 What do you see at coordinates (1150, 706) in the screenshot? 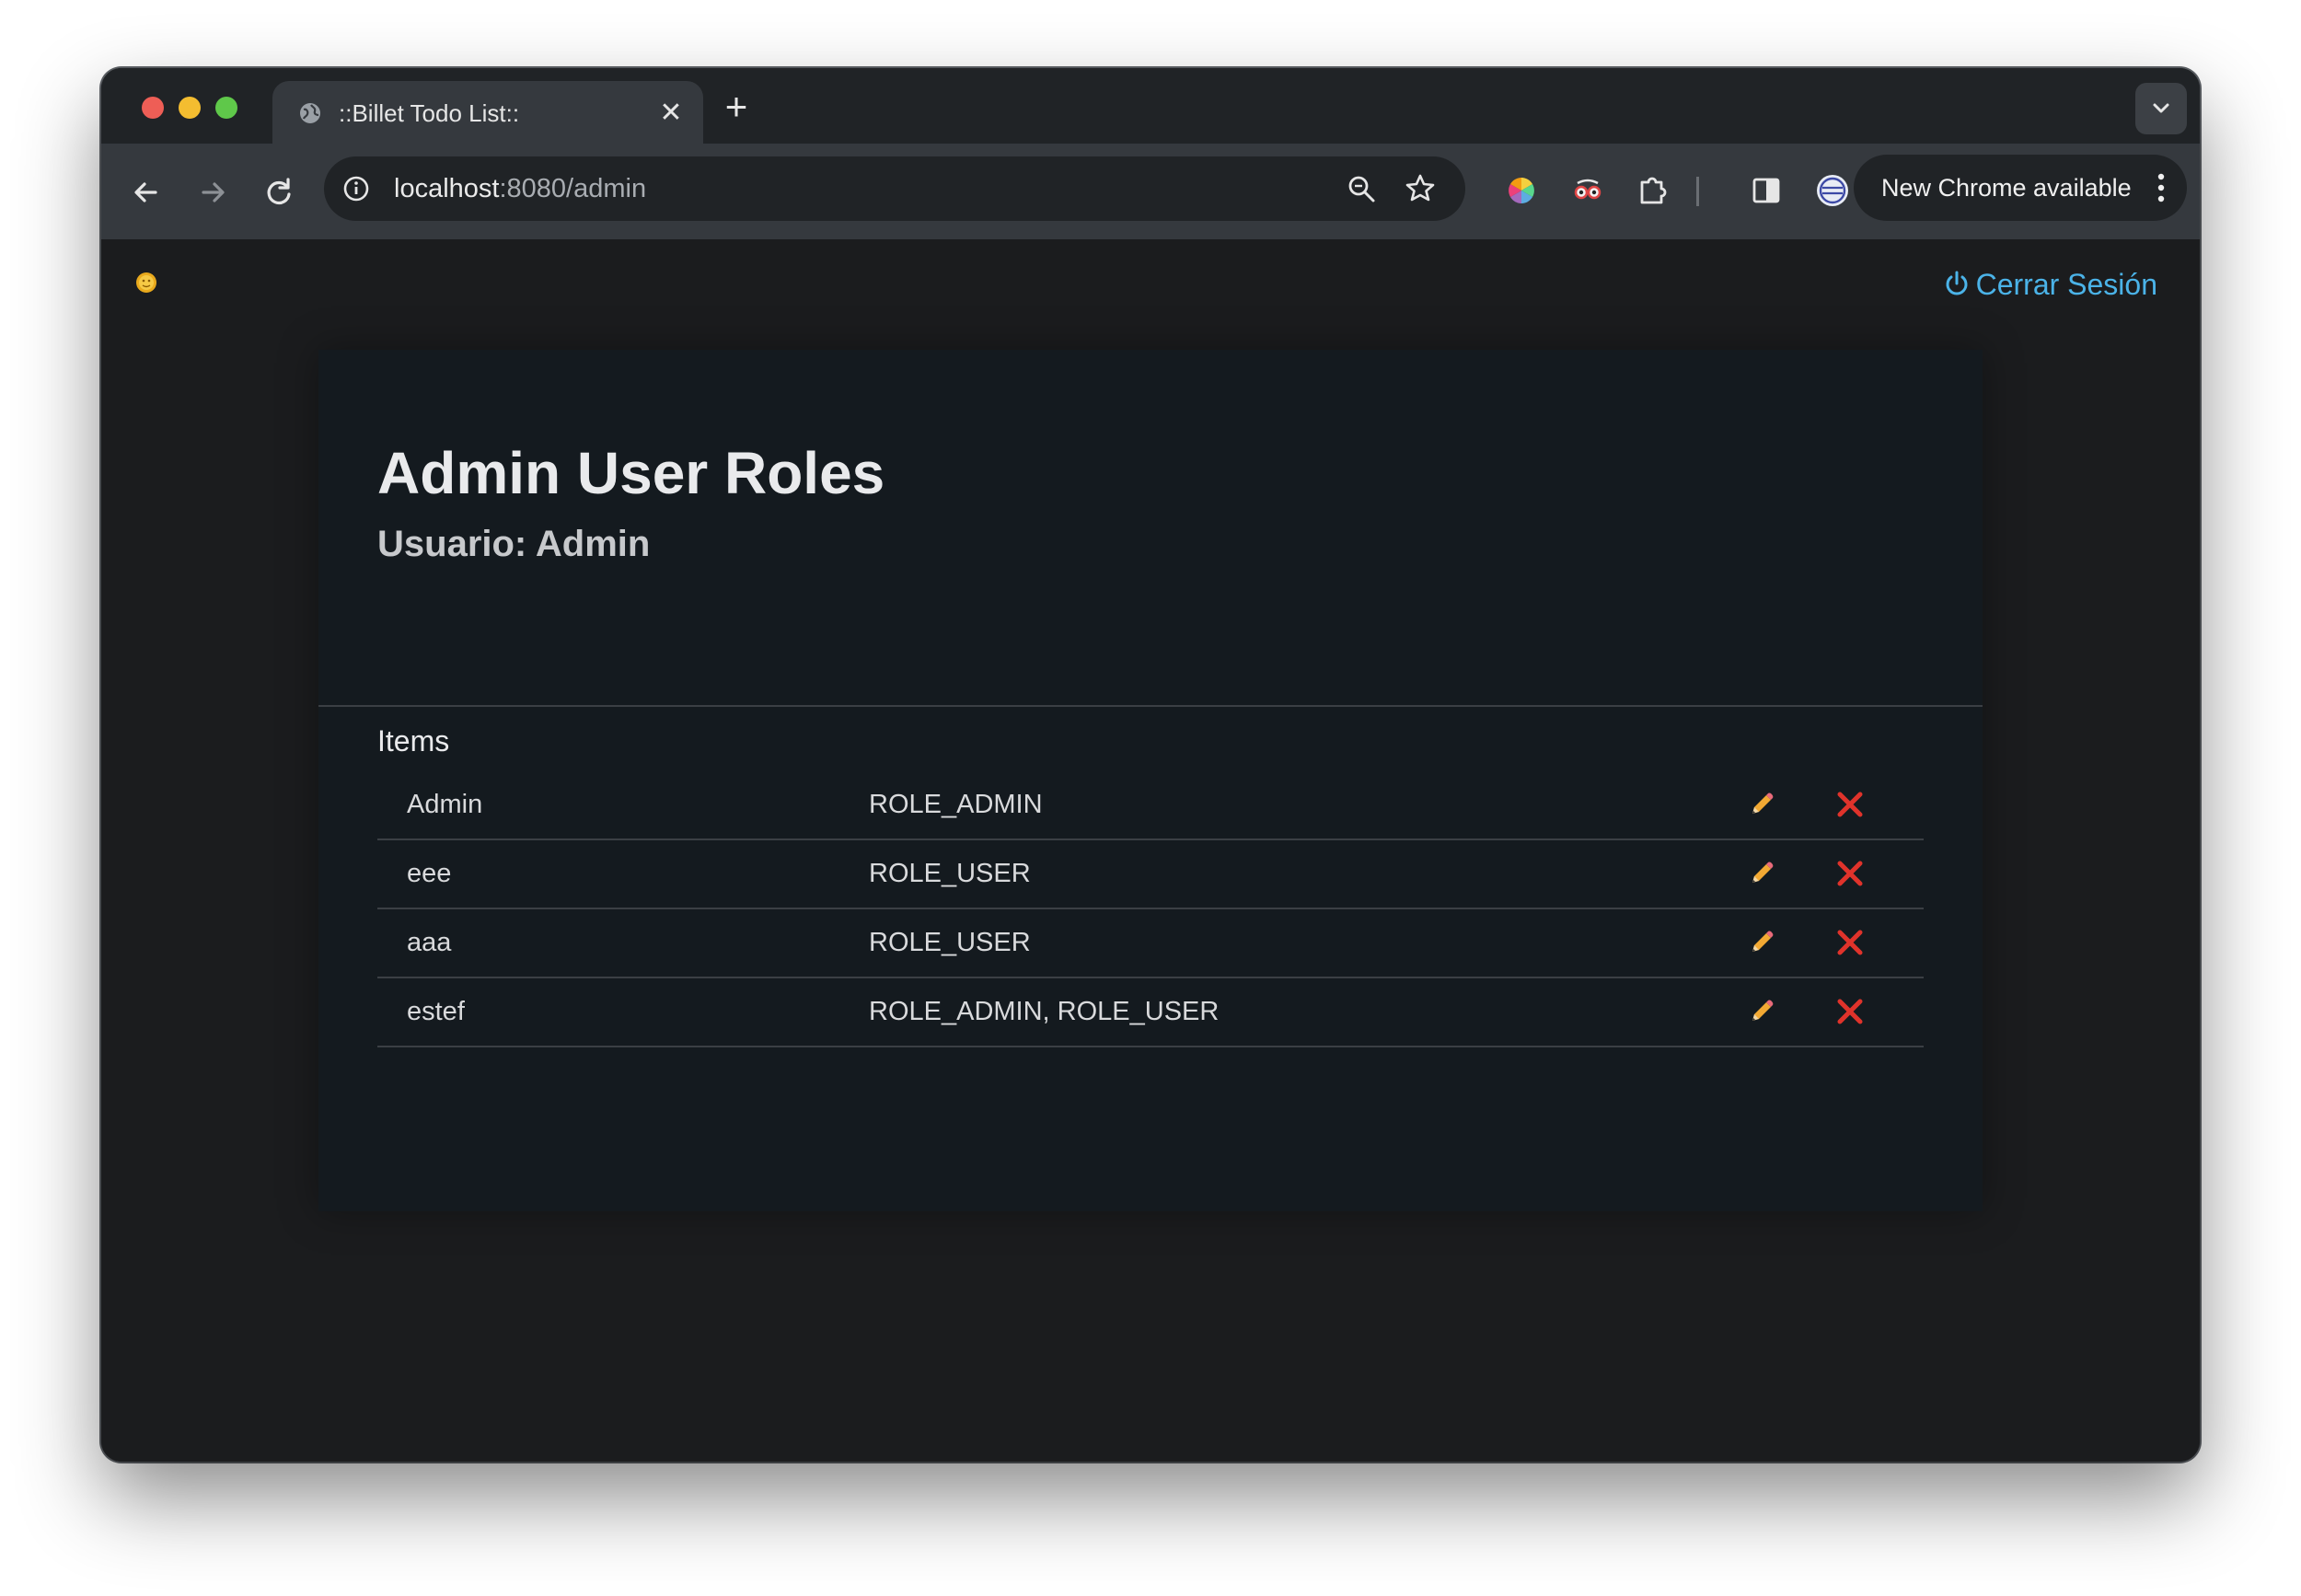
I see `divider` at bounding box center [1150, 706].